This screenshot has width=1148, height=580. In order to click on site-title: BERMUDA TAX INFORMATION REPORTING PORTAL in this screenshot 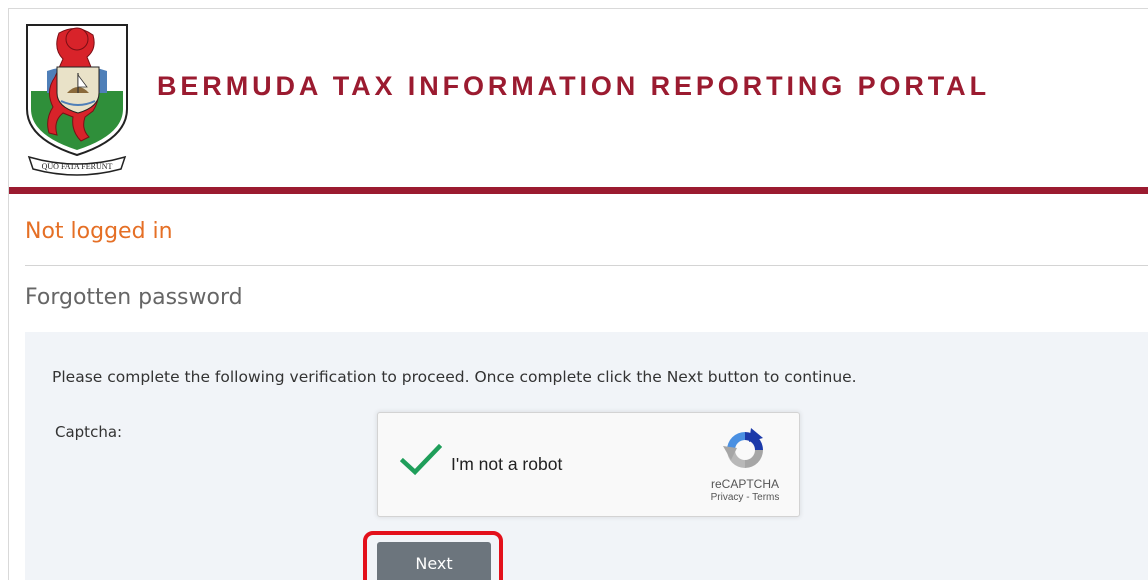, I will do `click(573, 86)`.